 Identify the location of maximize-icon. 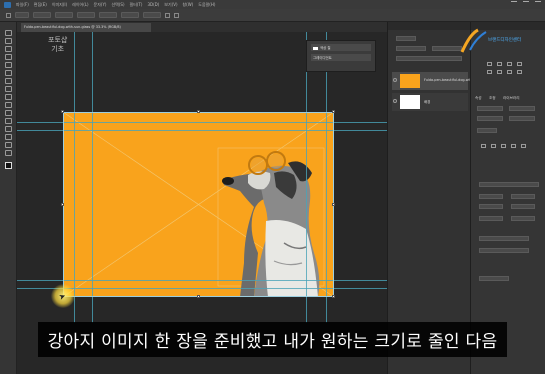
(526, 4).